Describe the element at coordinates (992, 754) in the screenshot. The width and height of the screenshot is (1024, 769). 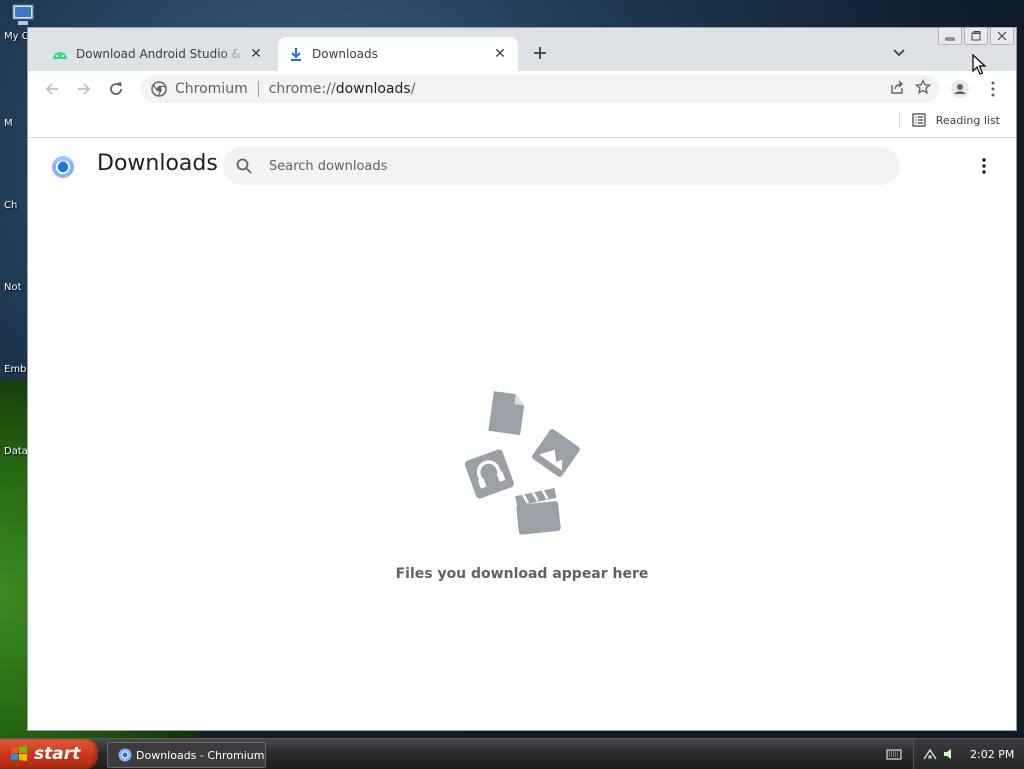
I see `clock: 2:02 PM` at that location.